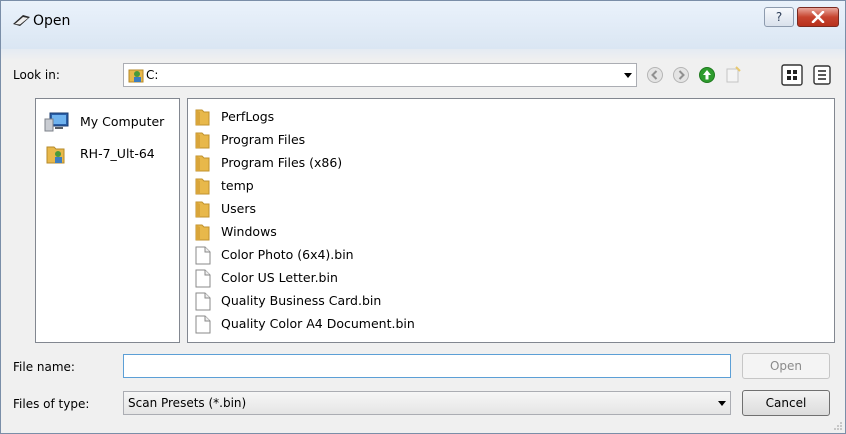 This screenshot has width=846, height=434. Describe the element at coordinates (394, 163) in the screenshot. I see `list-item: Program Files (x86)` at that location.